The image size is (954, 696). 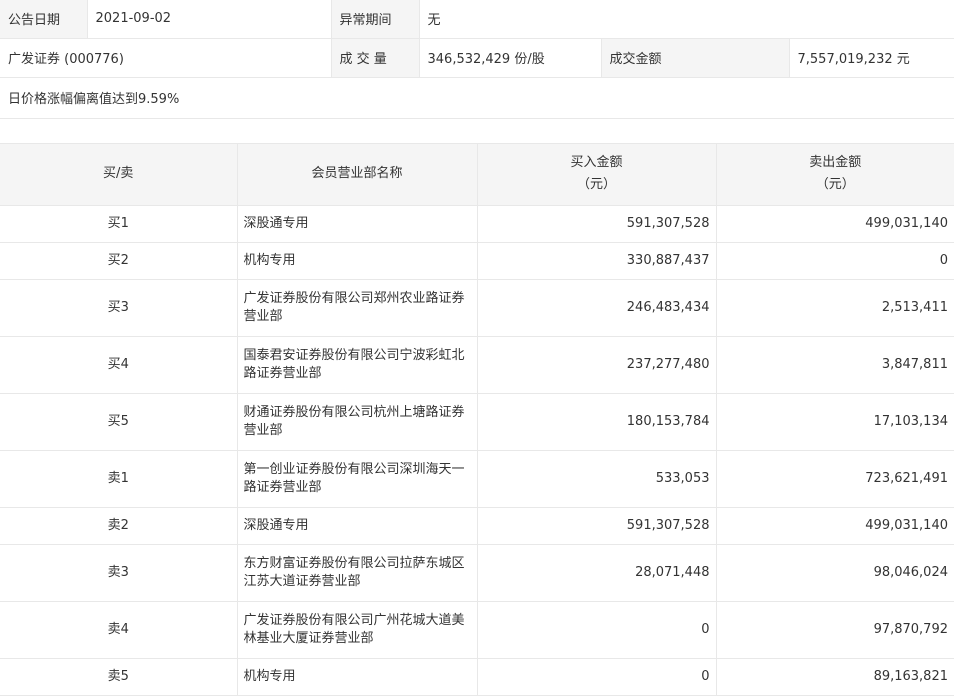 I want to click on member-name: 财通证券股份有限公司杭州上塘路证券营业部, so click(x=356, y=422).